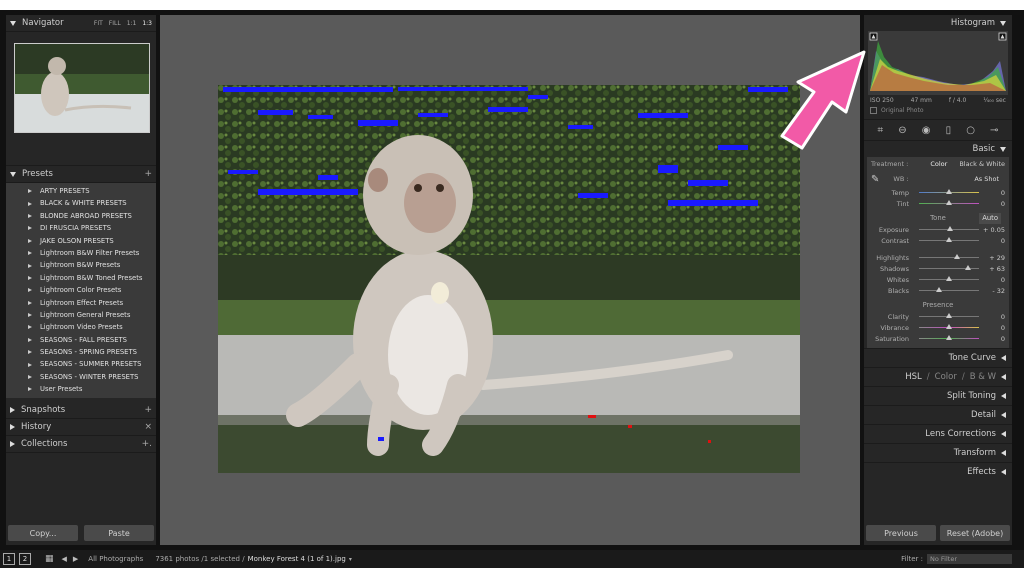 This screenshot has height=580, width=1024. What do you see at coordinates (81, 352) in the screenshot?
I see `preset-folder-item: SEASONS - SPRING PRESETS` at bounding box center [81, 352].